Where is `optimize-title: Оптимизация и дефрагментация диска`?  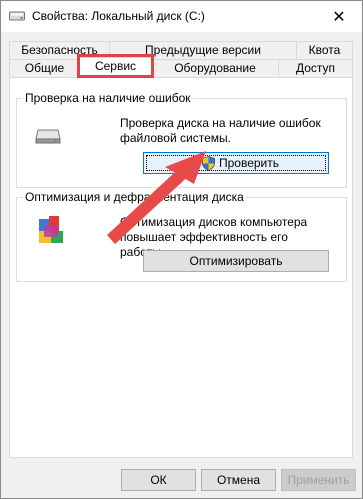 optimize-title: Оптимизация и дефрагментация диска is located at coordinates (134, 197).